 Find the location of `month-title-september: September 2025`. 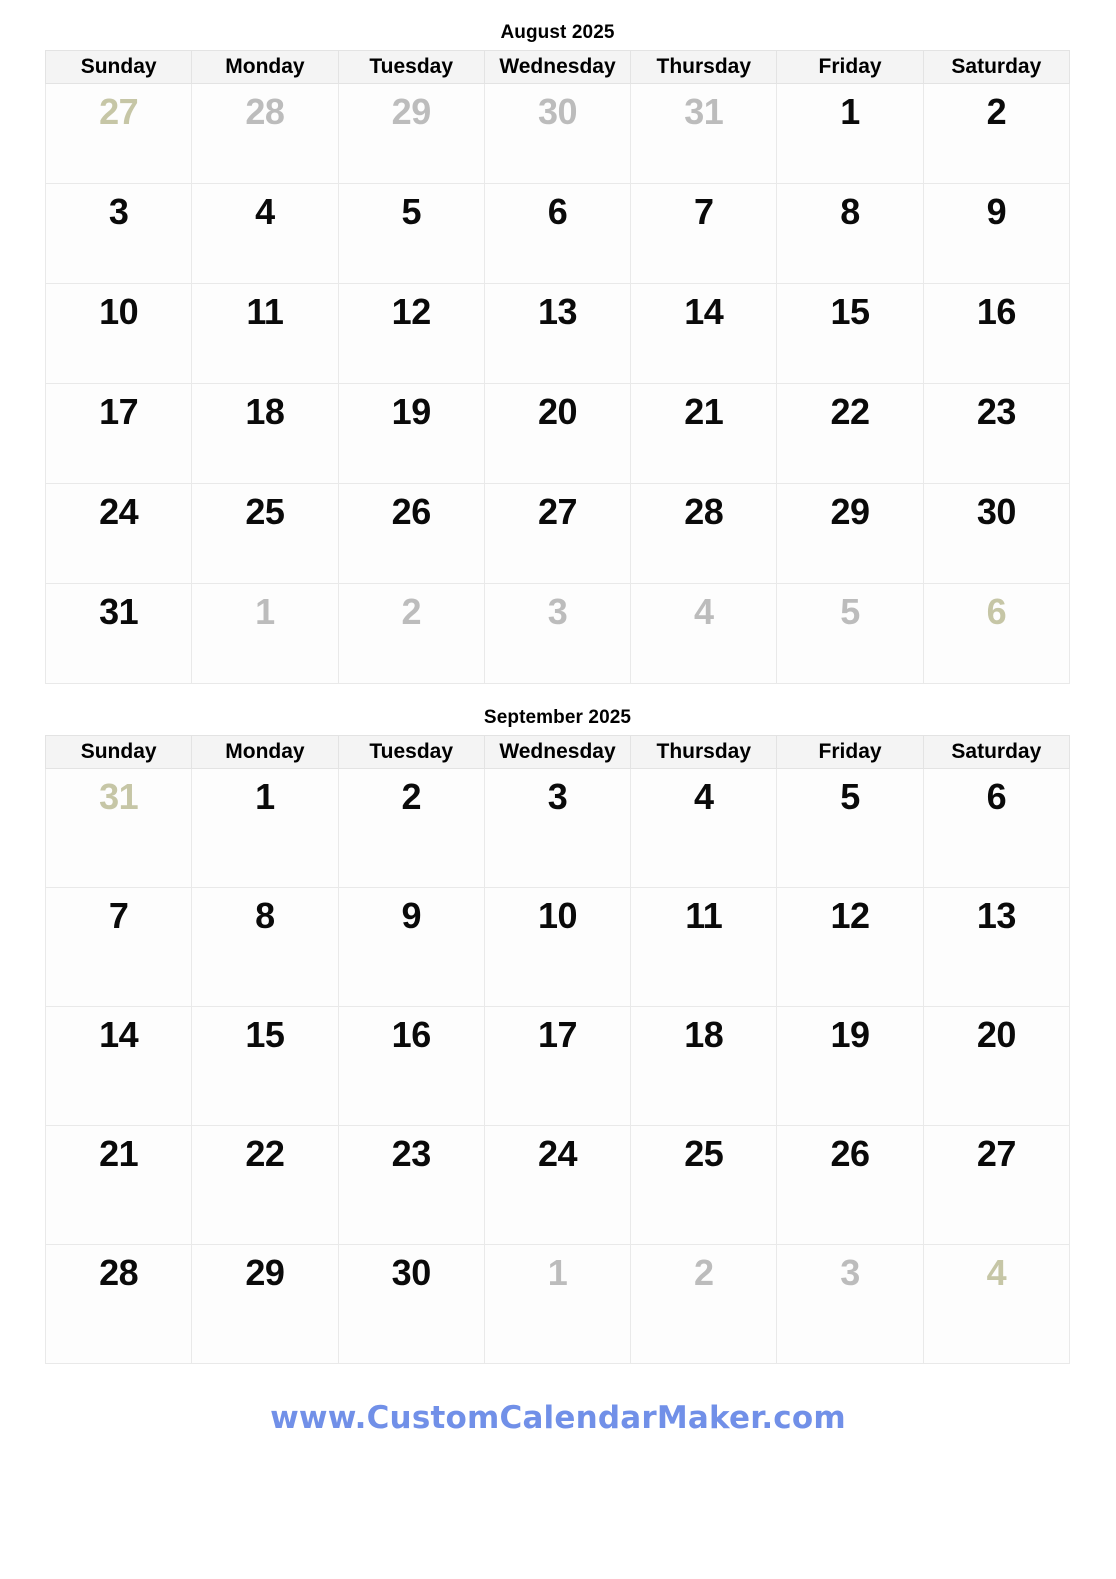

month-title-september: September 2025 is located at coordinates (557, 717).